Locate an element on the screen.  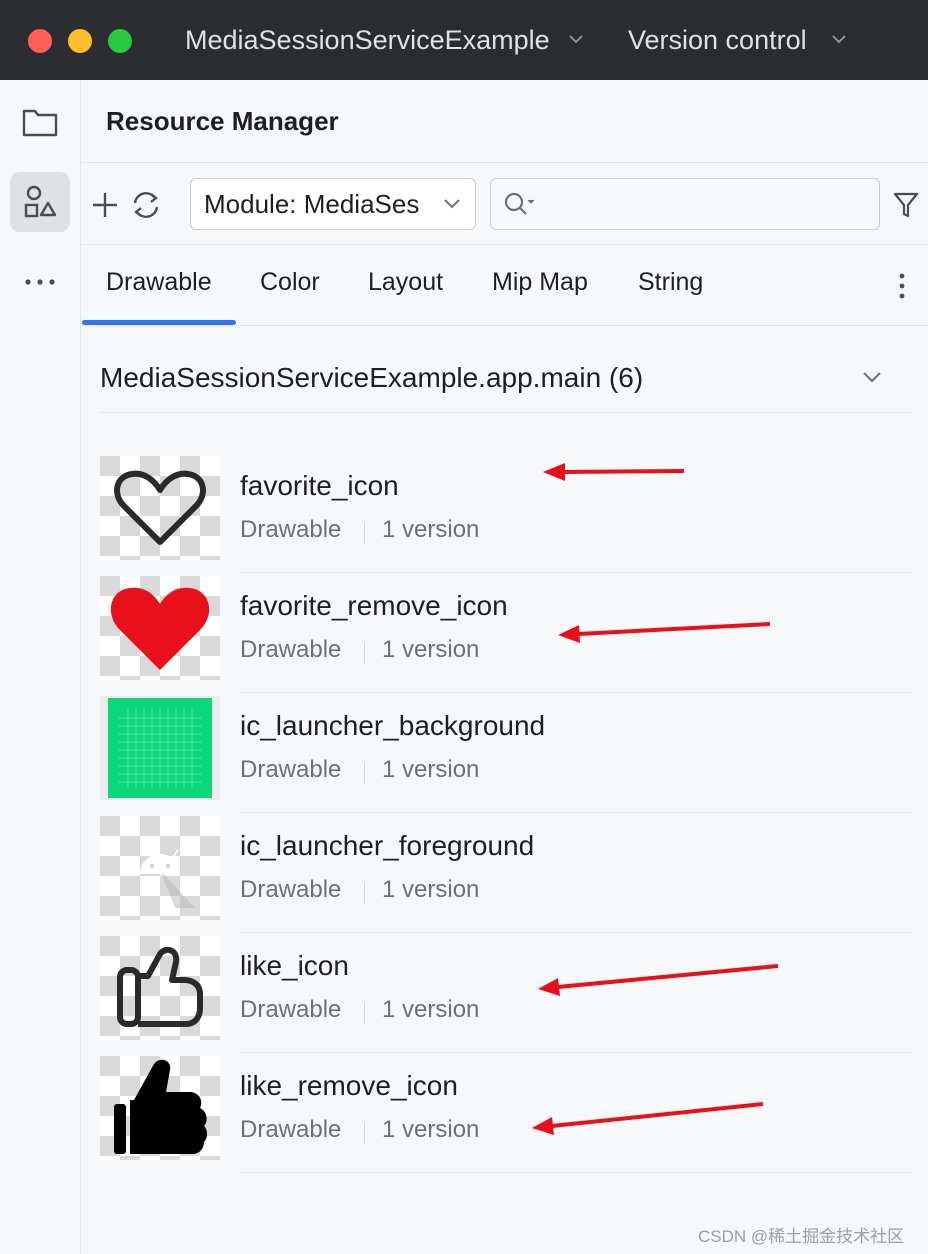
project-tool-button is located at coordinates (40, 122).